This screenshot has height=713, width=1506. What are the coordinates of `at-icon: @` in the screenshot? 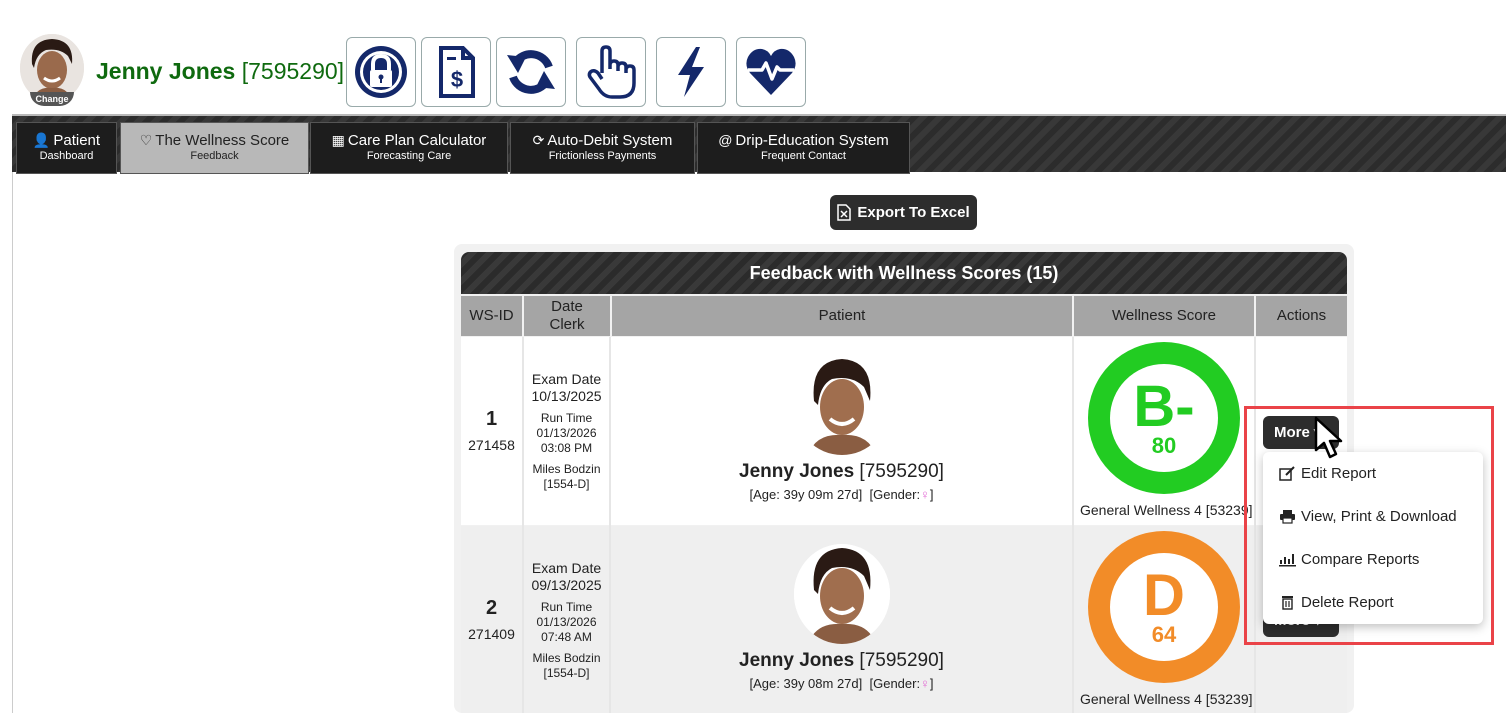 It's located at (725, 140).